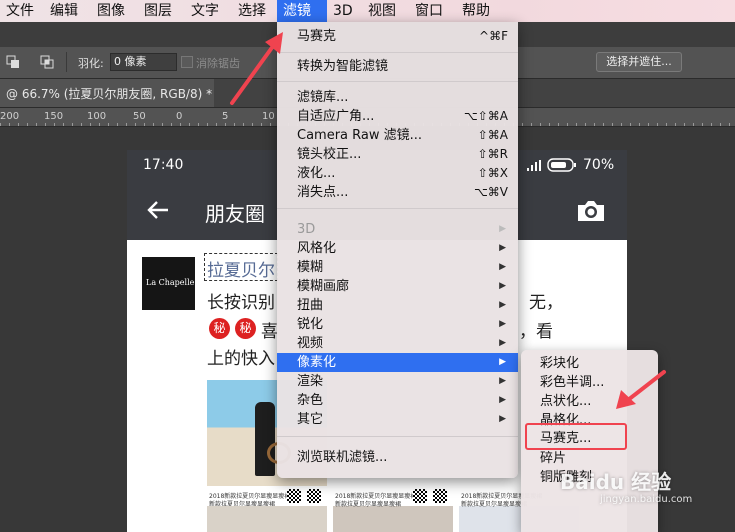  I want to click on baidu-watermark-url: jingyan.baidu.com, so click(646, 499).